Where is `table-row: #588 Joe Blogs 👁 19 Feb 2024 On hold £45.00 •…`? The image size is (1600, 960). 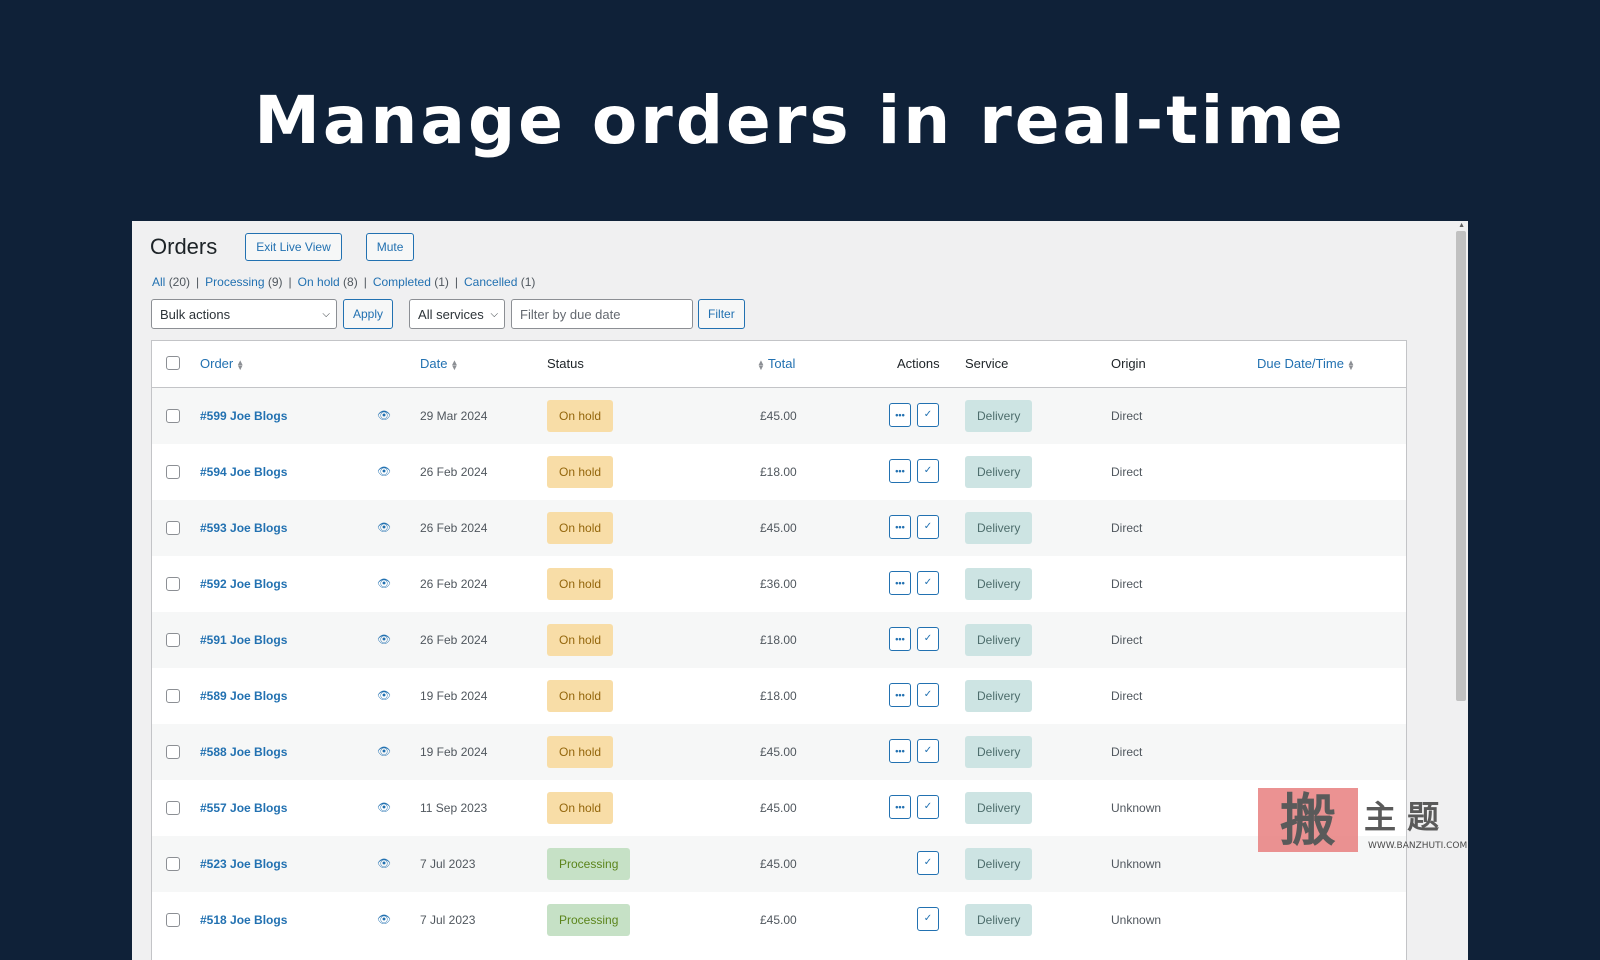 table-row: #588 Joe Blogs 👁 19 Feb 2024 On hold £45.00 •… is located at coordinates (779, 752).